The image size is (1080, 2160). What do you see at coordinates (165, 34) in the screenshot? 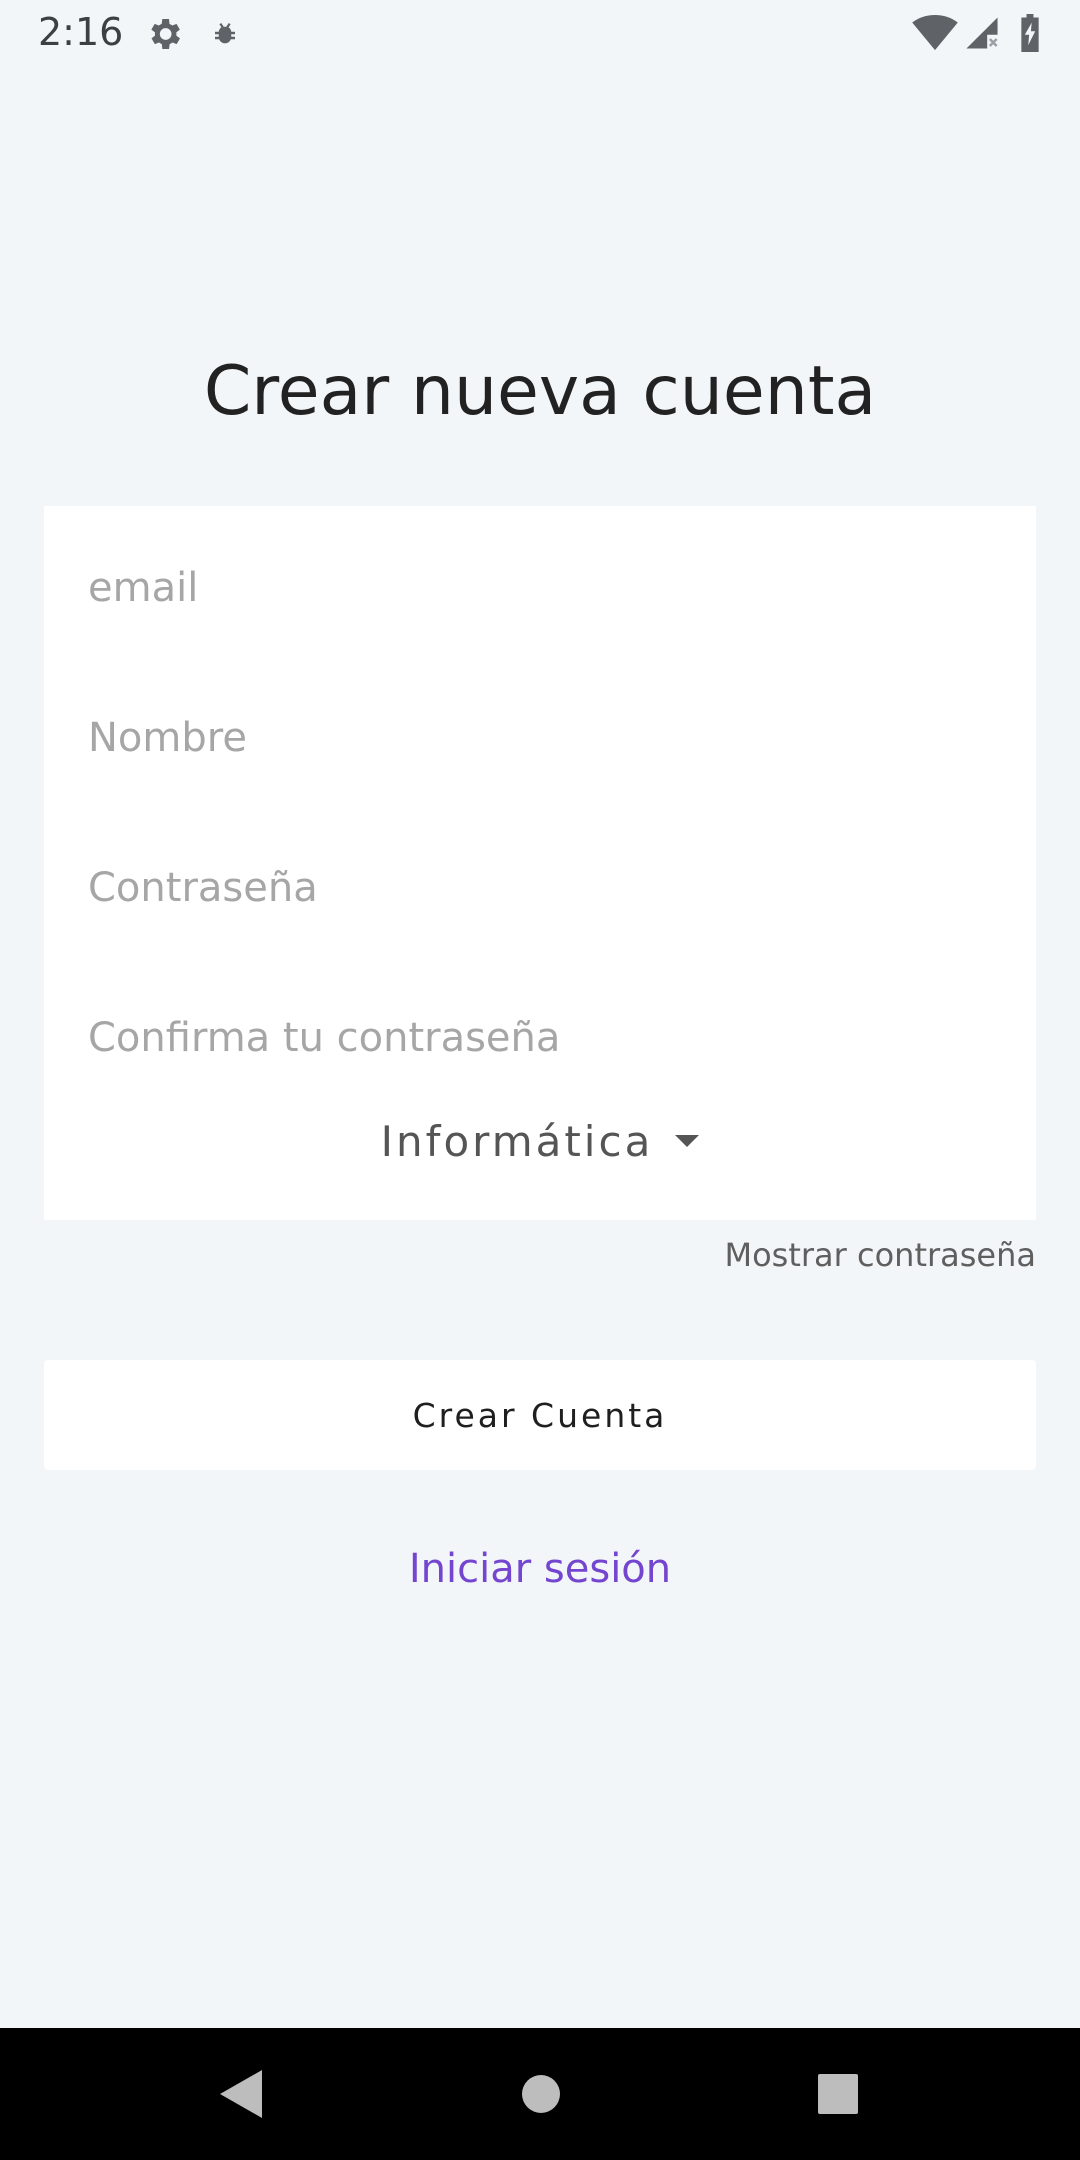
I see `gear-icon` at bounding box center [165, 34].